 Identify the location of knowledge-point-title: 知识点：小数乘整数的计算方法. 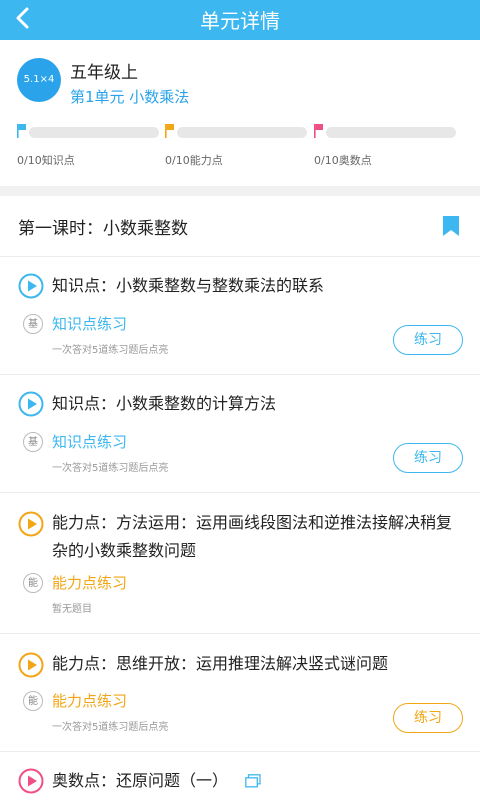
(256, 404).